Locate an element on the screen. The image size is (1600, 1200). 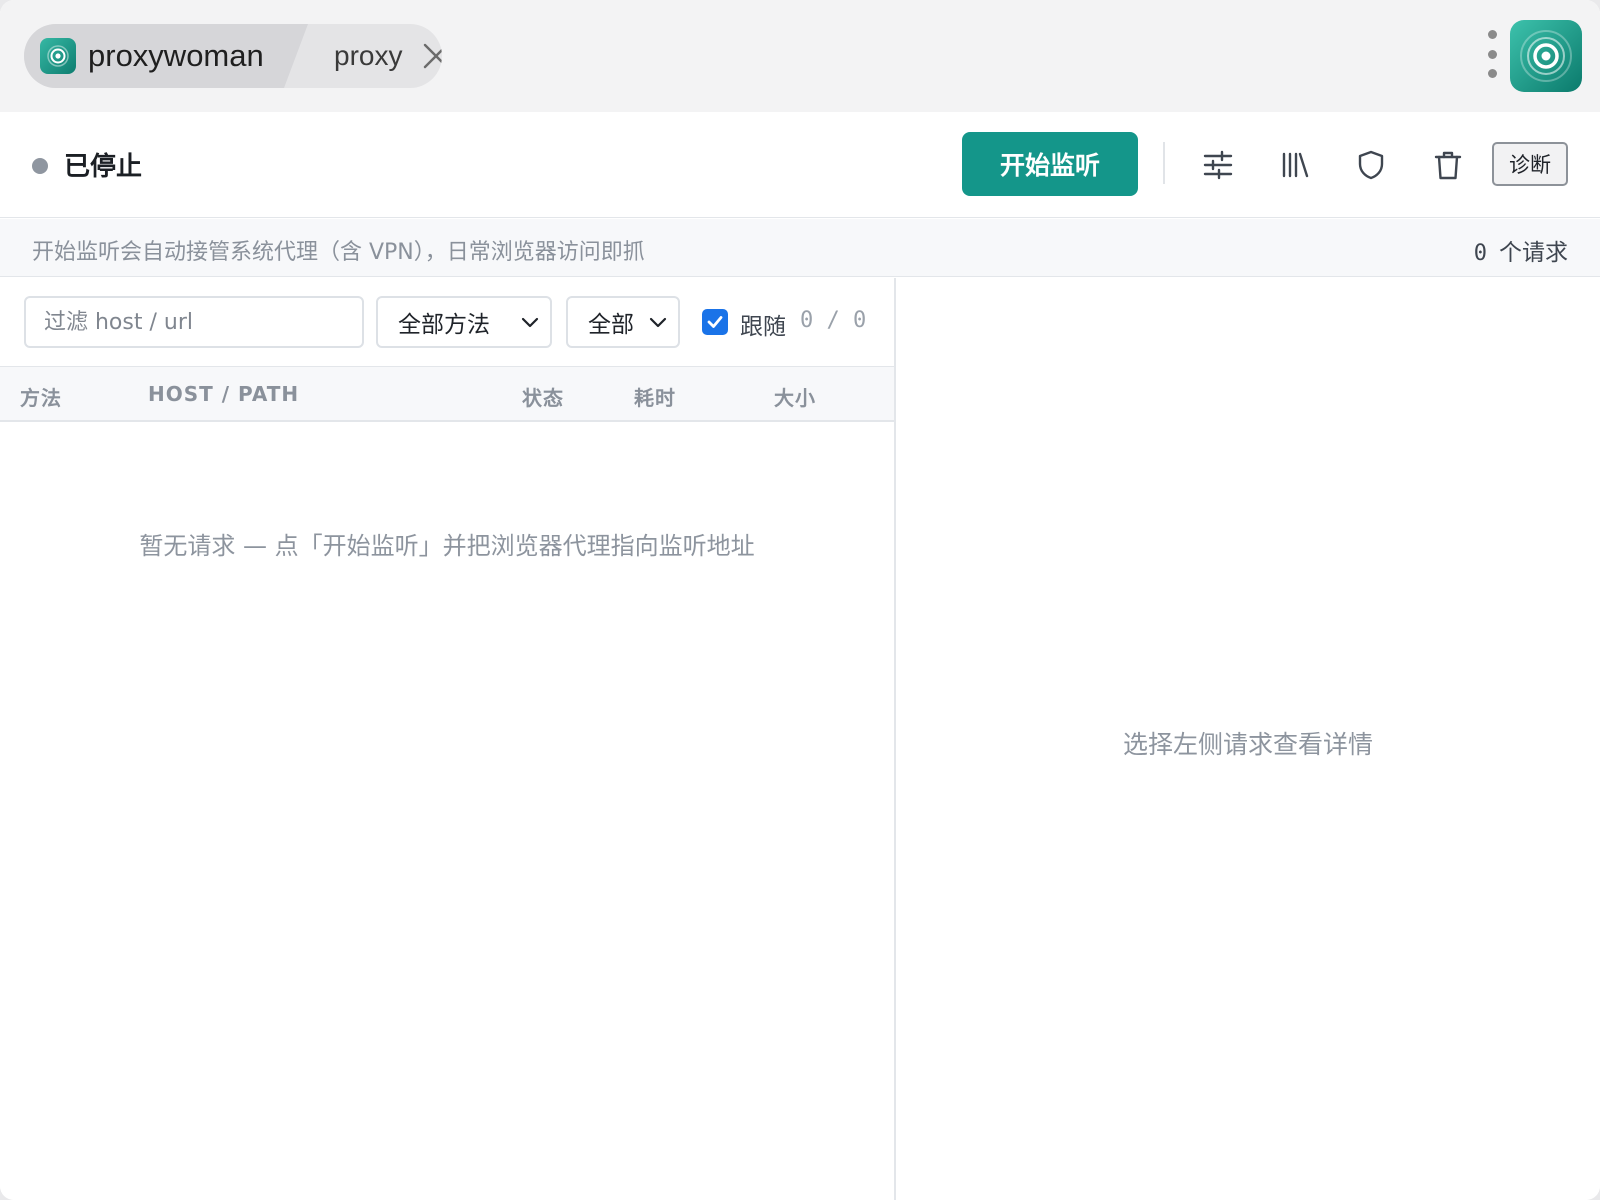
request-count-number: 0 is located at coordinates (1480, 253).